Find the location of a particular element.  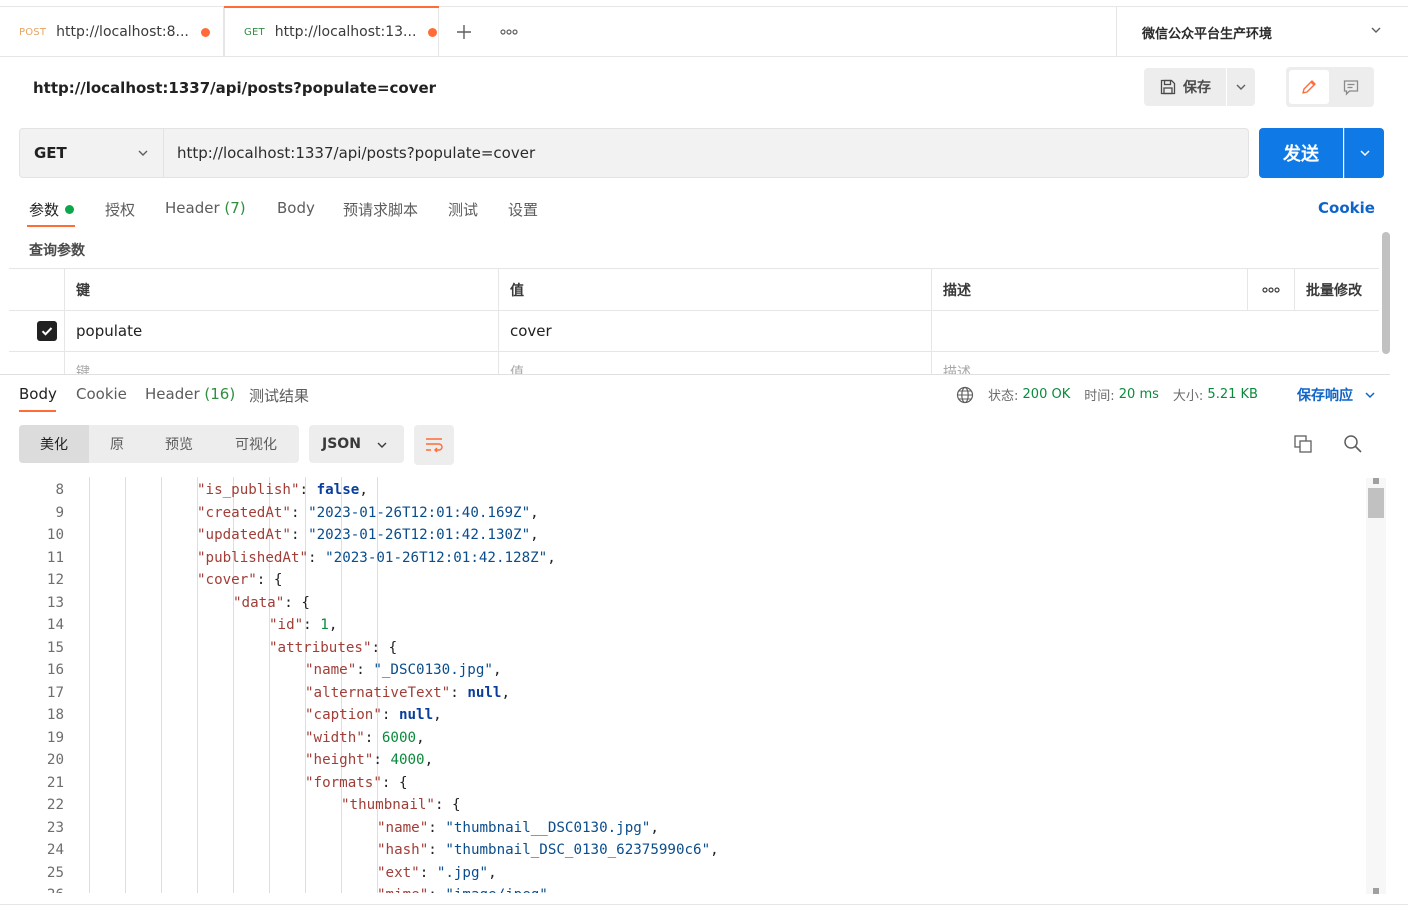

view-preview-button: 预览 is located at coordinates (179, 444).